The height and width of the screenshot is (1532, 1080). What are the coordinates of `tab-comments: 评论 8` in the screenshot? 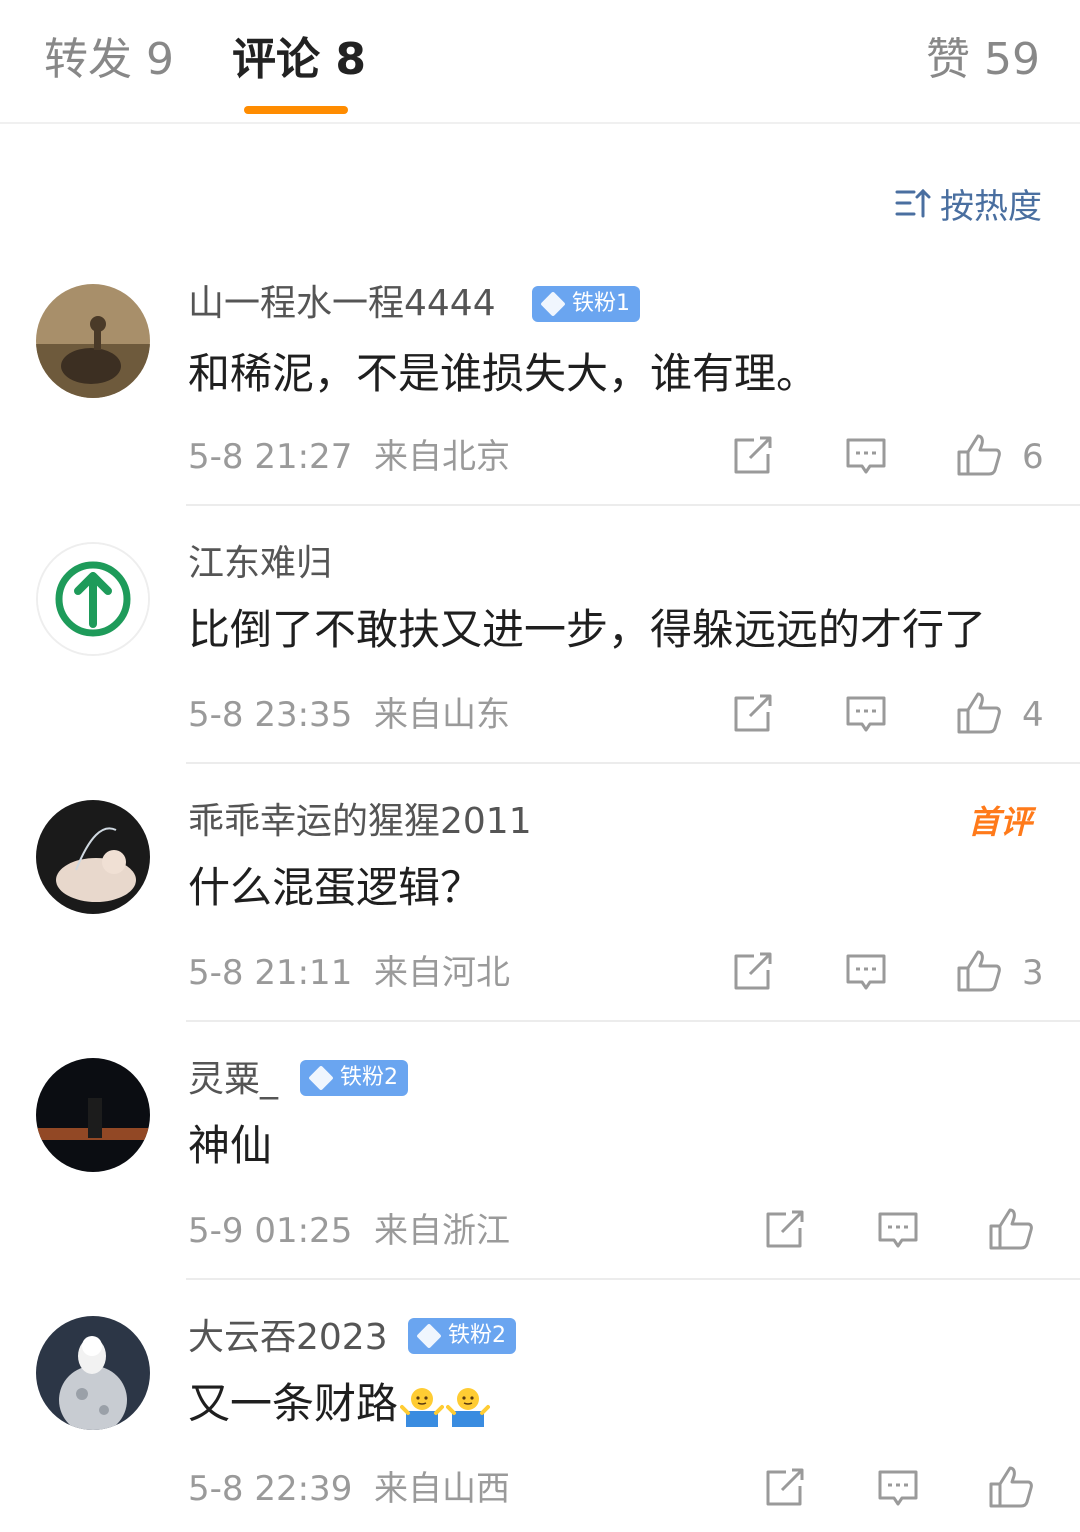 It's located at (299, 60).